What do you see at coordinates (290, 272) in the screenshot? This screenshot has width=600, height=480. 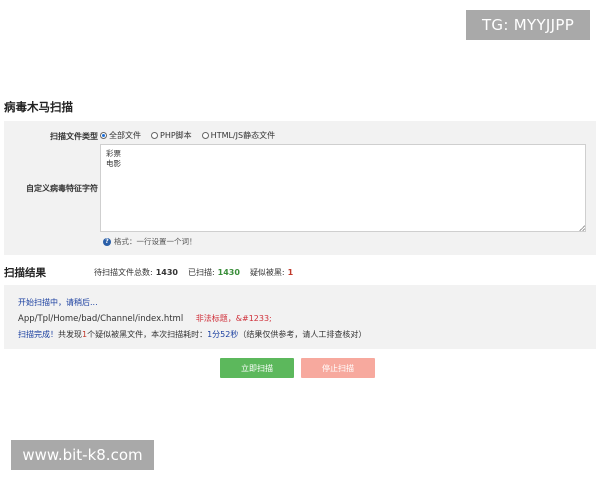 I see `suspect-value: 1` at bounding box center [290, 272].